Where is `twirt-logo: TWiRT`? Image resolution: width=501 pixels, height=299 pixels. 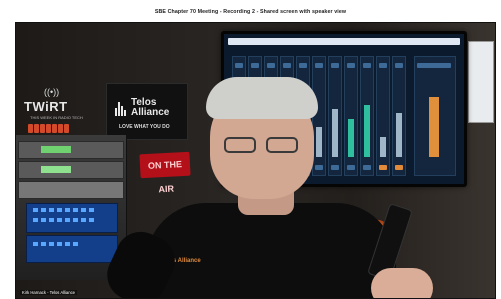 twirt-logo: TWiRT is located at coordinates (46, 106).